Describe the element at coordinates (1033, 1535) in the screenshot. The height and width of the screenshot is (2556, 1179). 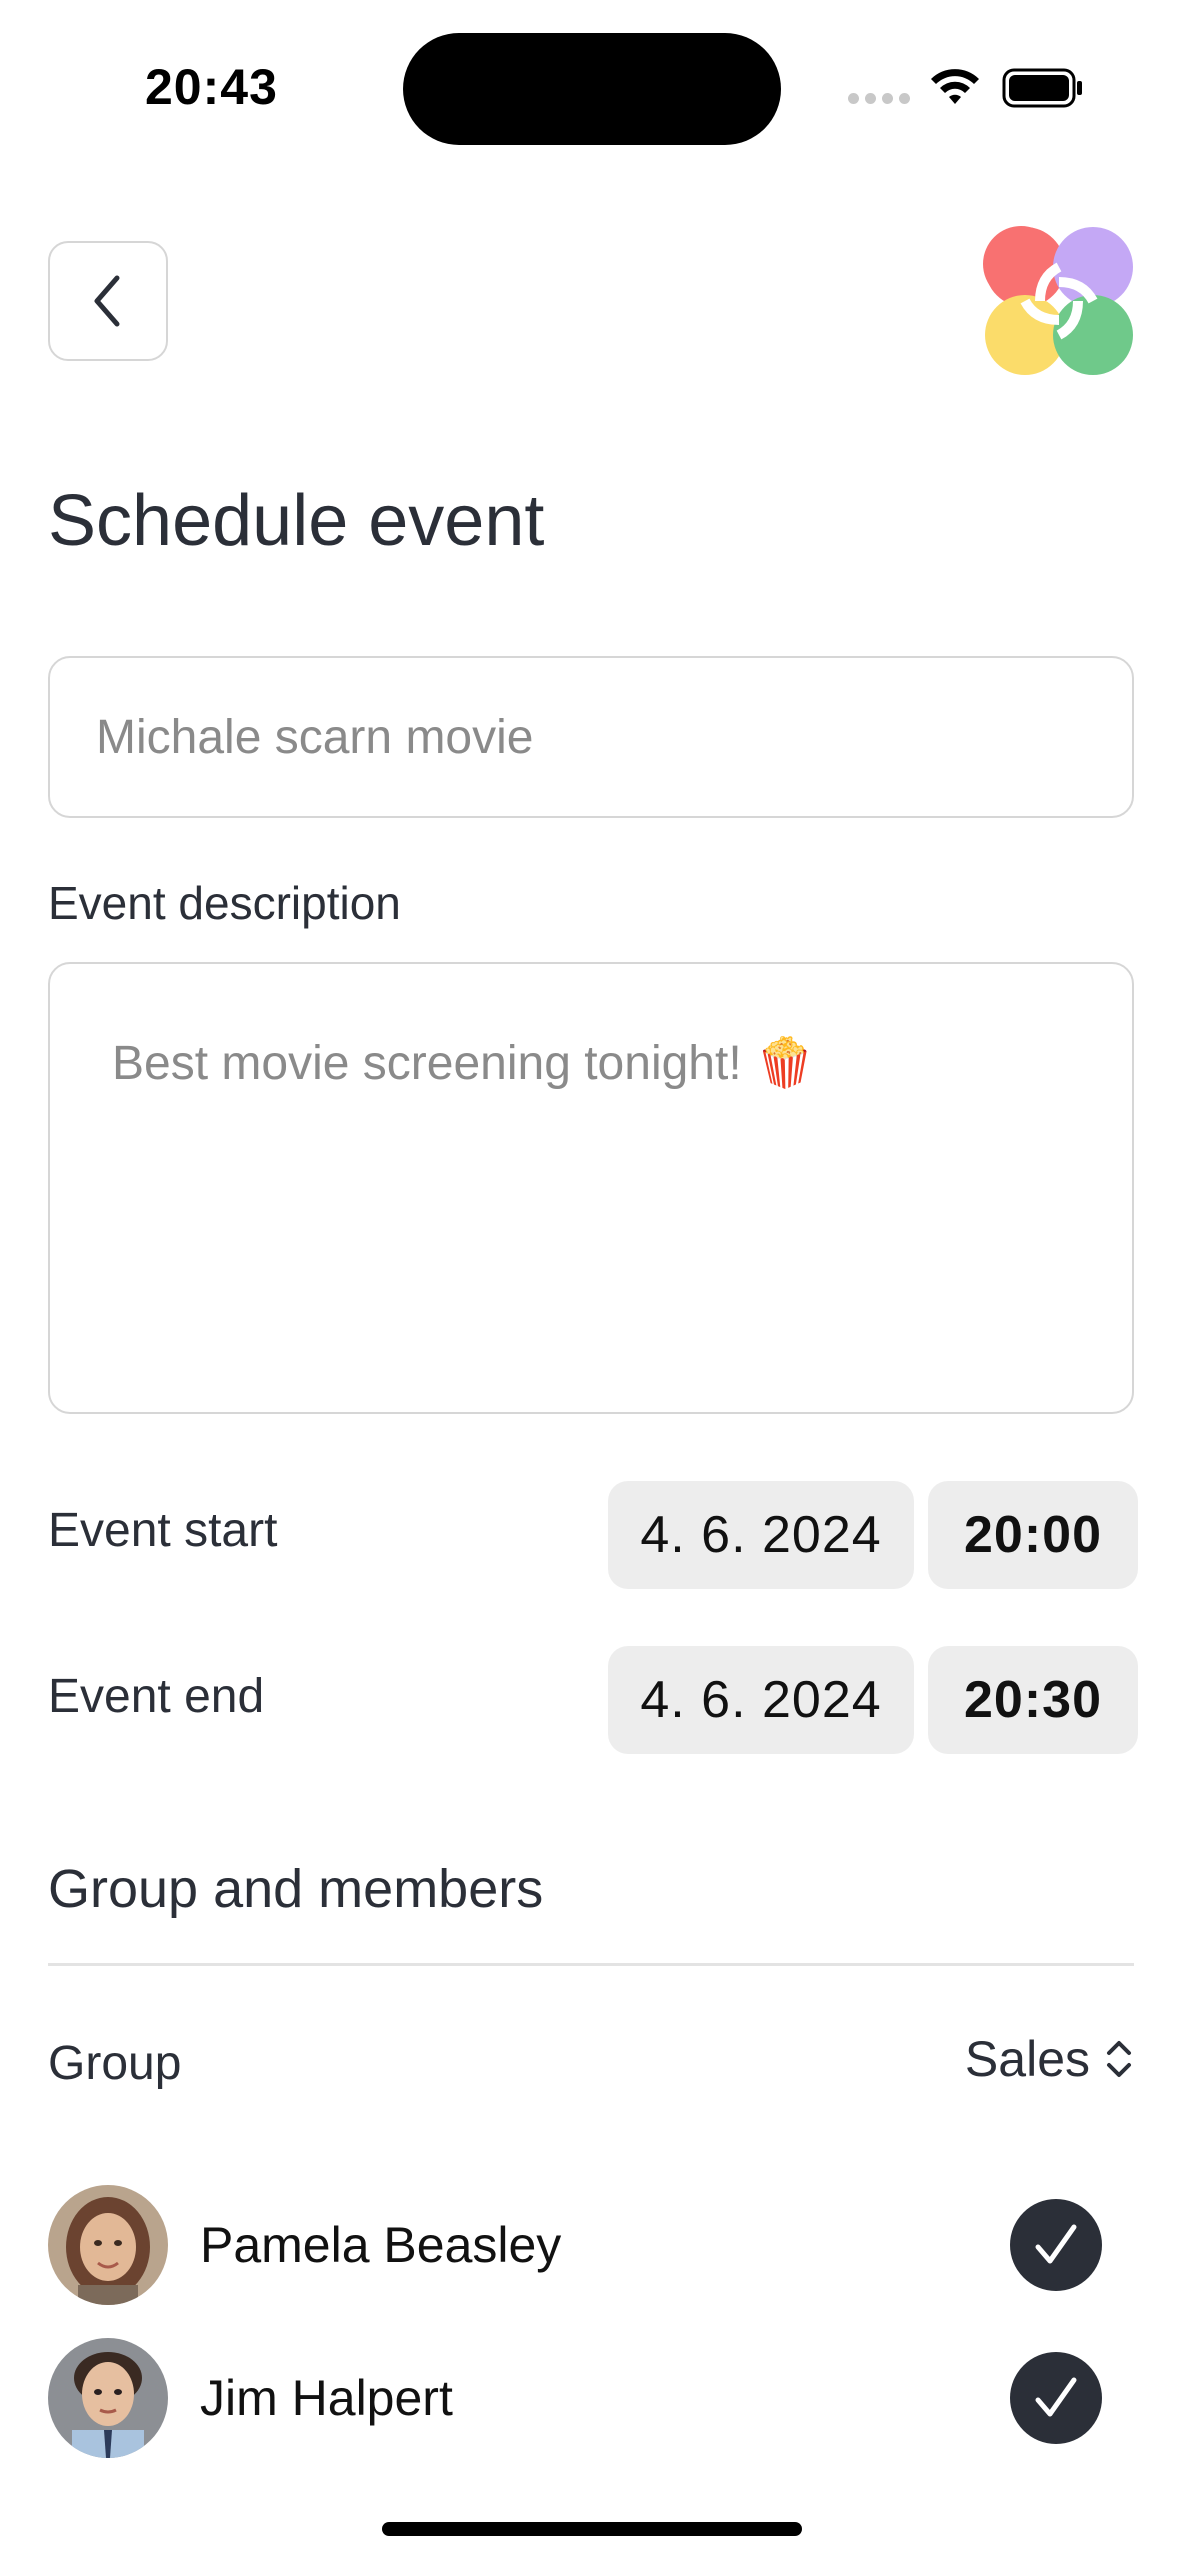
I see `event-start-time-button: 20:00` at that location.